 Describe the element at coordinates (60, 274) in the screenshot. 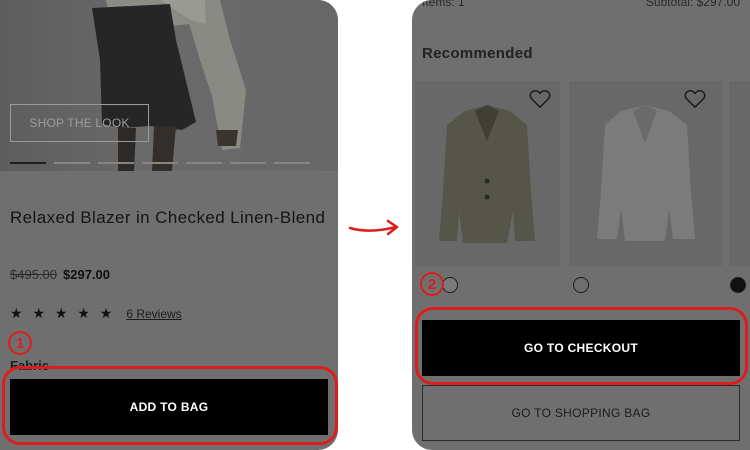

I see `price-row: $495.00 $297.00` at that location.